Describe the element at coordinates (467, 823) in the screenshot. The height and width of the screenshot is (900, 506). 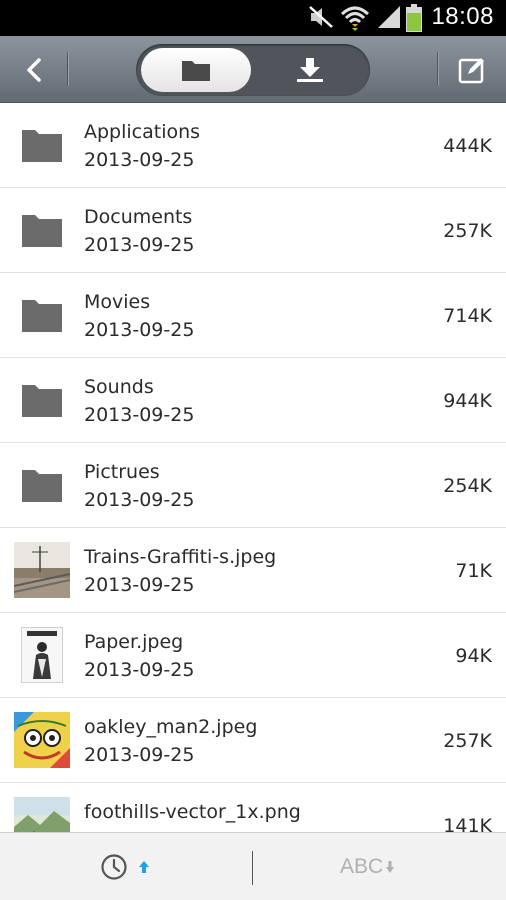
I see `file-size: 141K` at that location.